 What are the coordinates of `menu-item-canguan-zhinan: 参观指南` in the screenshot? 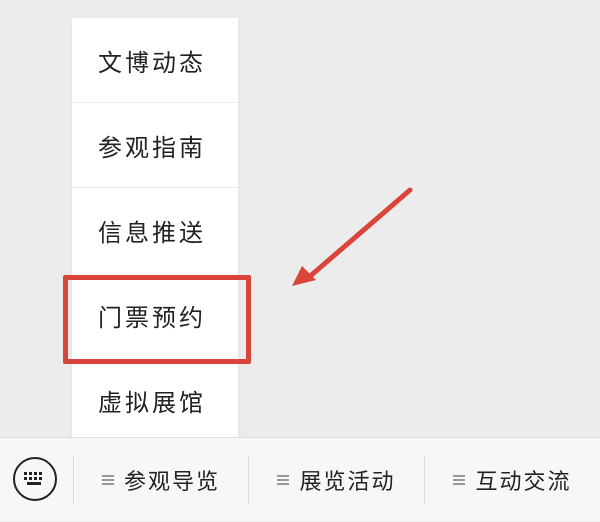 It's located at (155, 145).